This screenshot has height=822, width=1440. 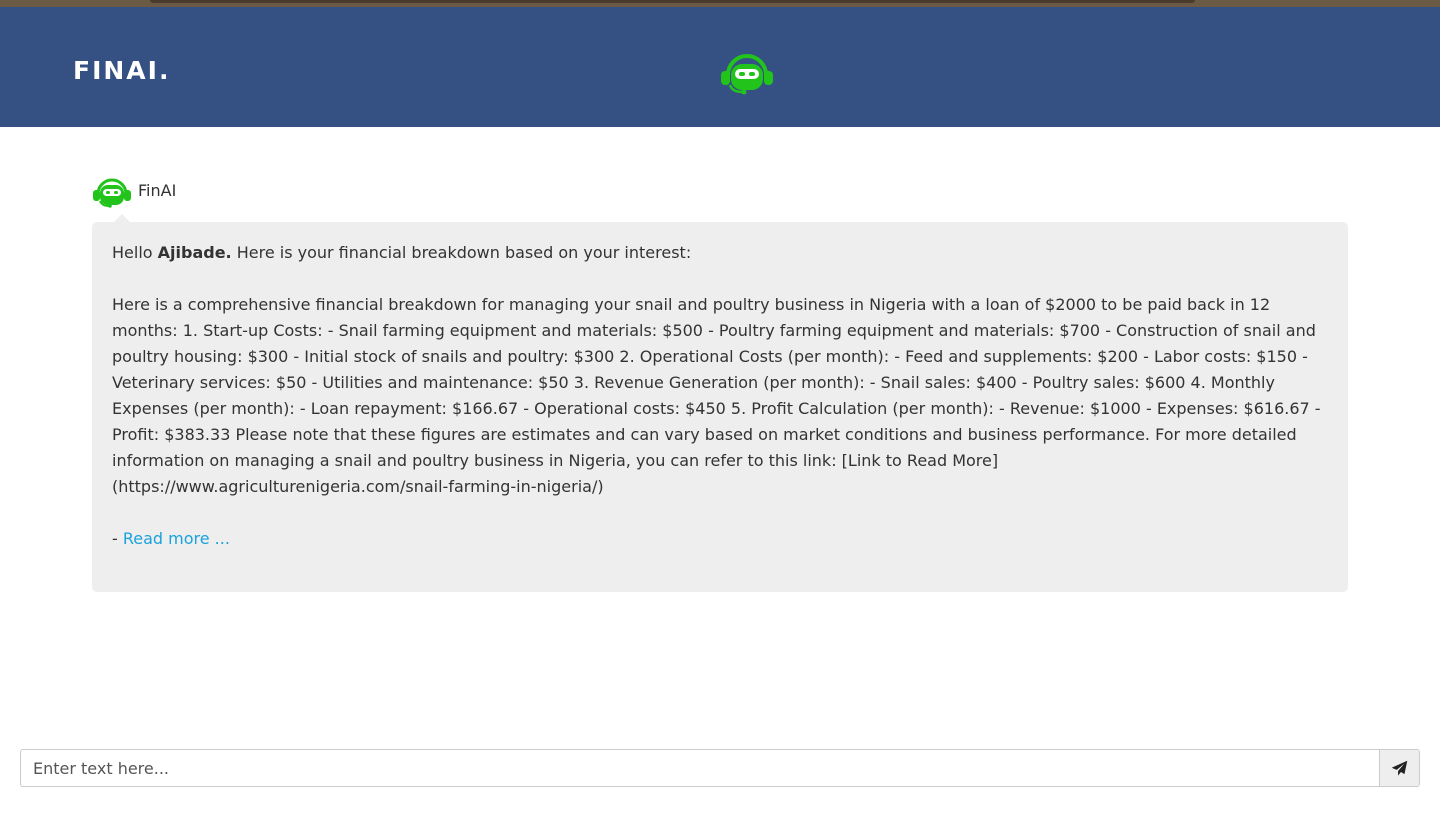 What do you see at coordinates (672, 1) in the screenshot?
I see `browser-tab-edge` at bounding box center [672, 1].